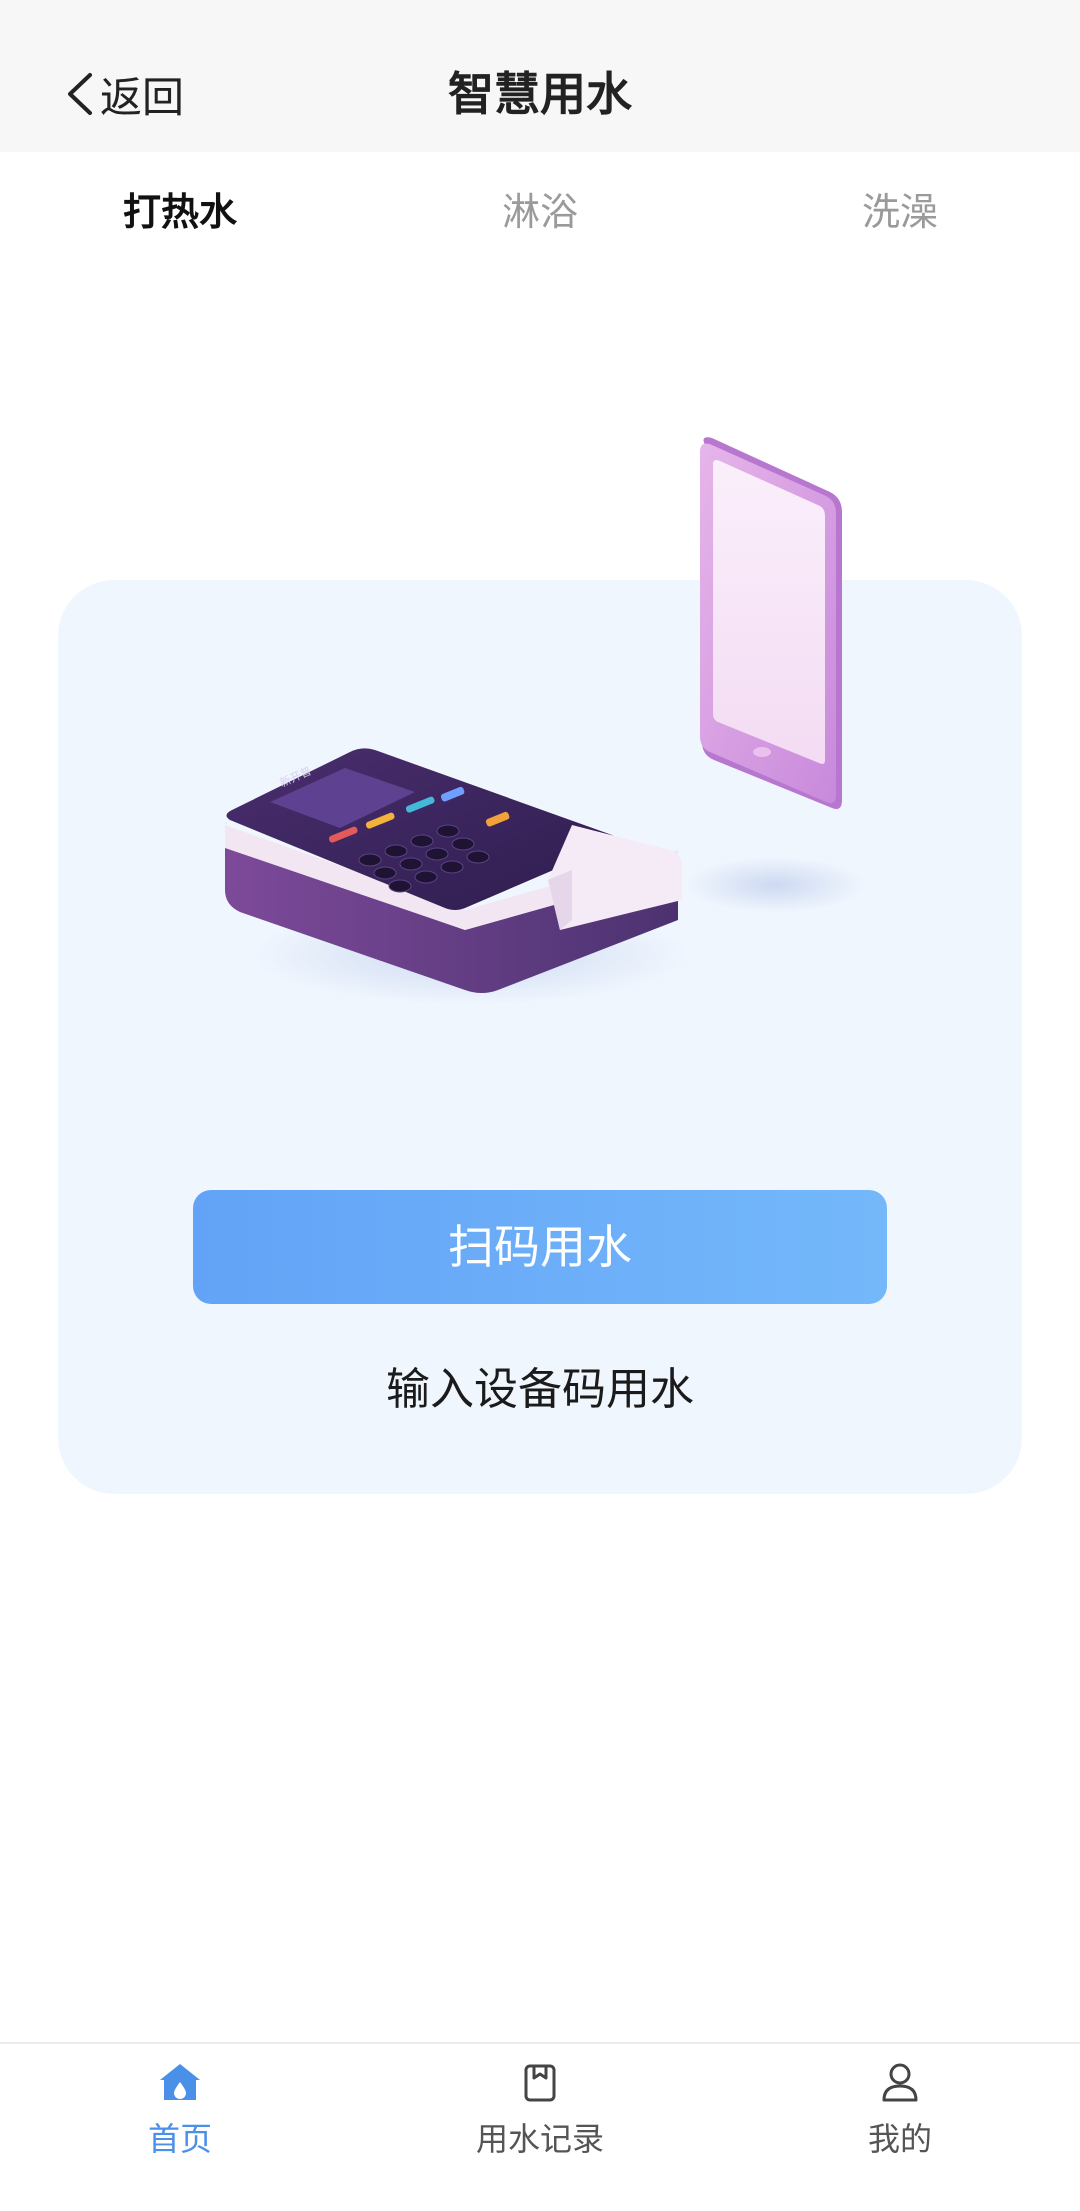 This screenshot has height=2211, width=1080. I want to click on input-device-code-link: 输入设备码用水, so click(540, 1390).